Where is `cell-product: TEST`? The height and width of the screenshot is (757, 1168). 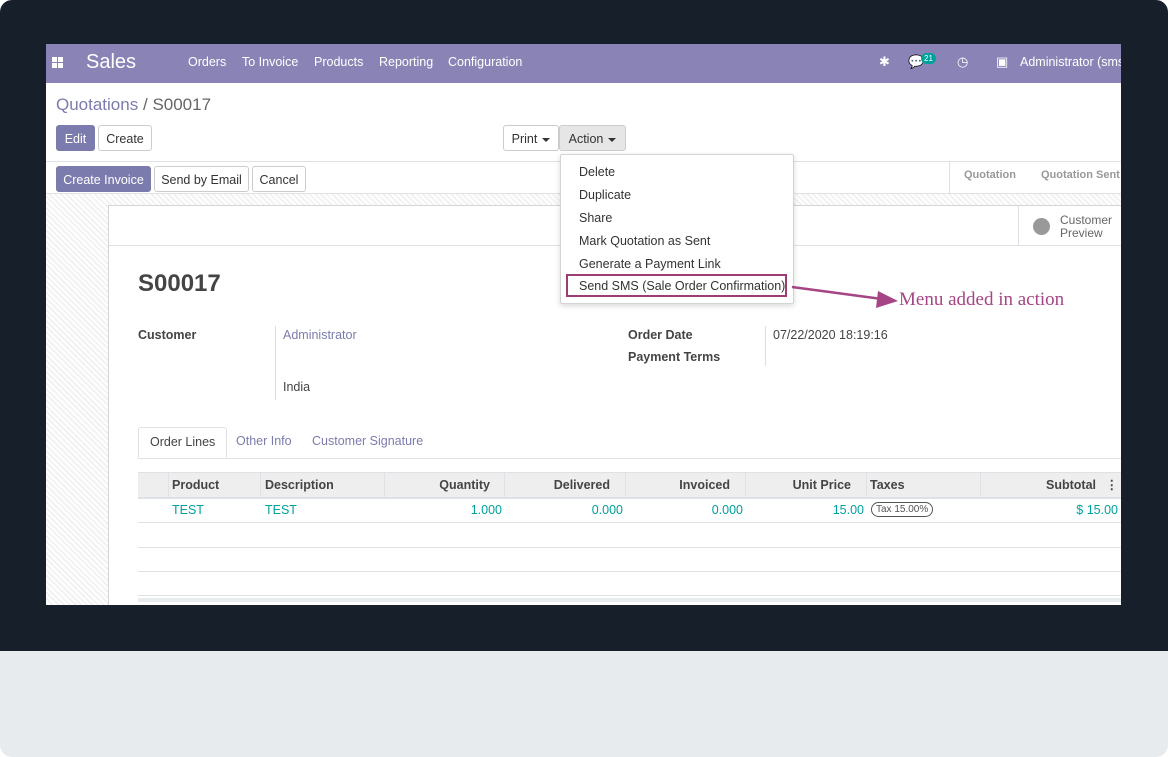
cell-product: TEST is located at coordinates (188, 510).